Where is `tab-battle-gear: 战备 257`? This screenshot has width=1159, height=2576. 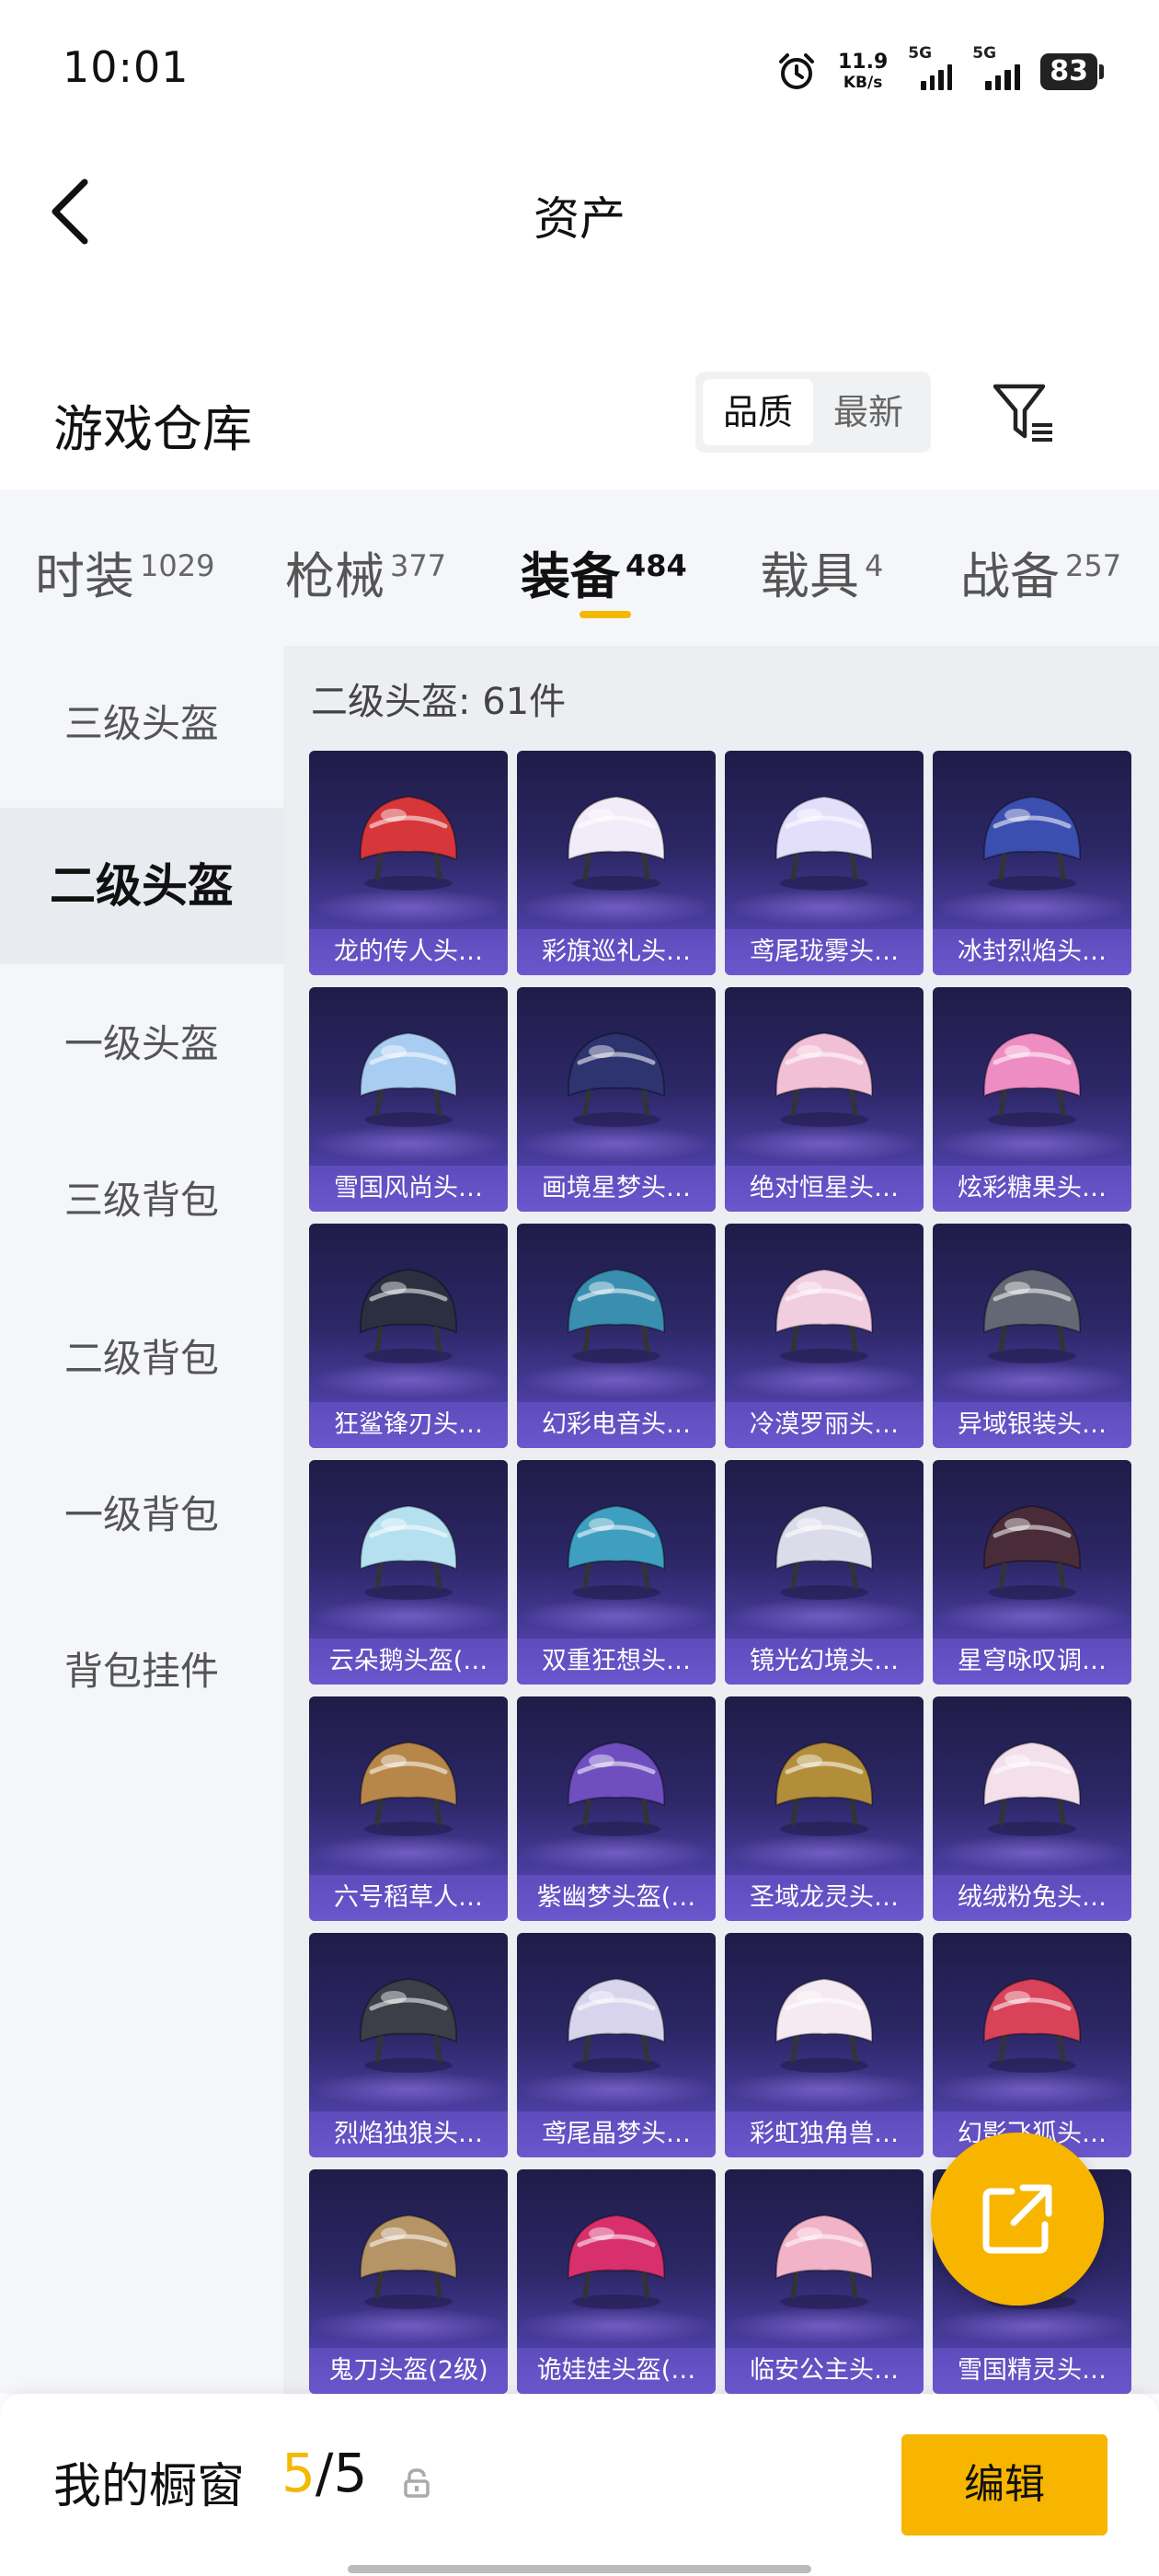 tab-battle-gear: 战备 257 is located at coordinates (1040, 571).